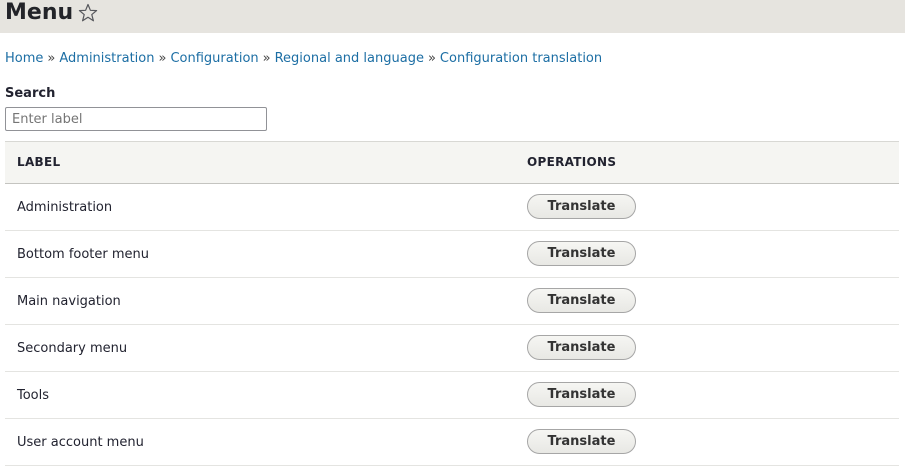  I want to click on table-row: Bottom footer menu Translate, so click(452, 254).